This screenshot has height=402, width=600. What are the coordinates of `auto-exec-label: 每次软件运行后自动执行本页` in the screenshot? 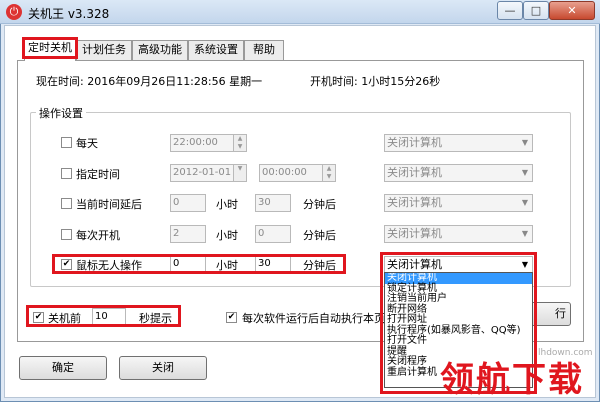 It's located at (313, 318).